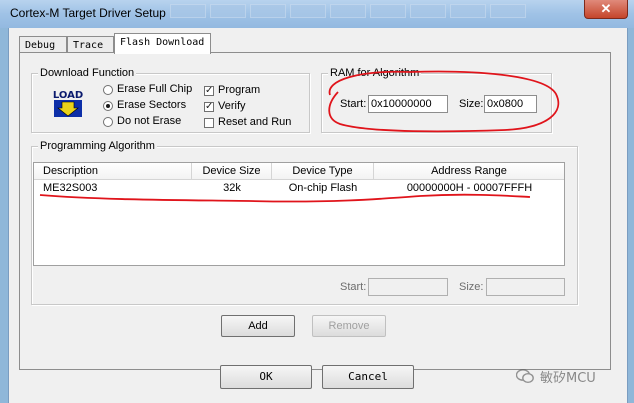 The image size is (634, 403). Describe the element at coordinates (43, 44) in the screenshot. I see `tab-debug: Debug` at that location.